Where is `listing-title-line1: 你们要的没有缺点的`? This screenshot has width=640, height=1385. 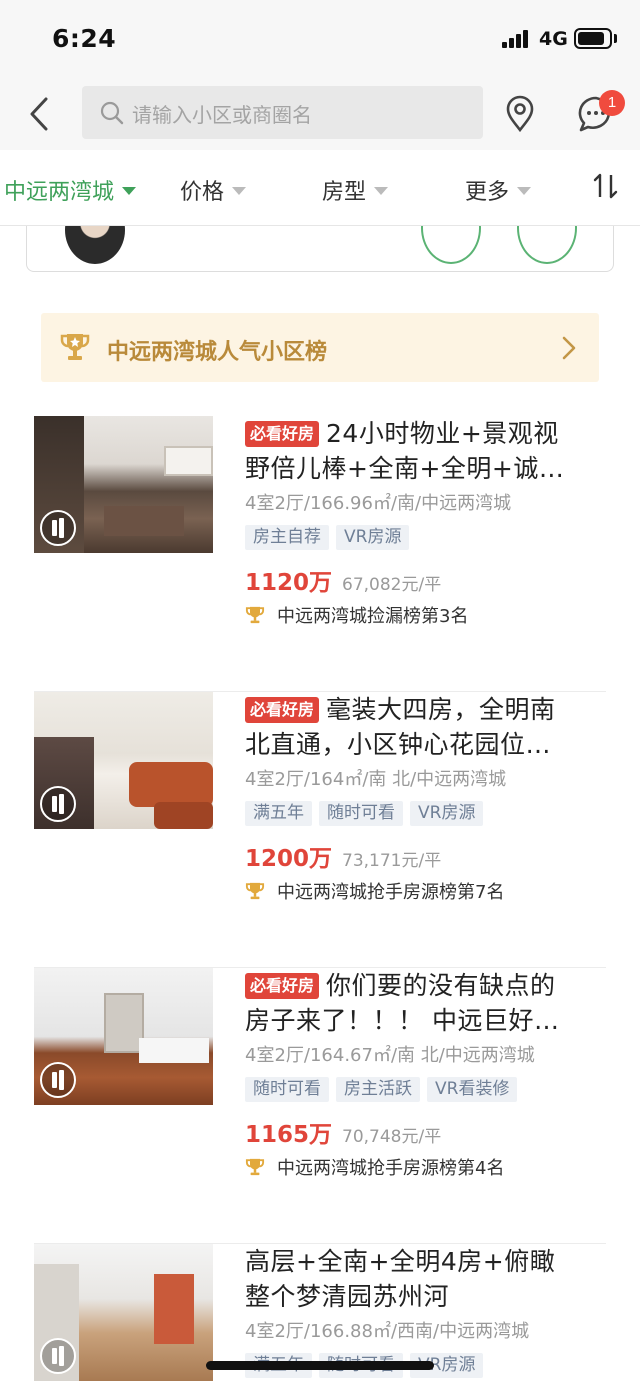
listing-title-line1: 你们要的没有缺点的 is located at coordinates (441, 985).